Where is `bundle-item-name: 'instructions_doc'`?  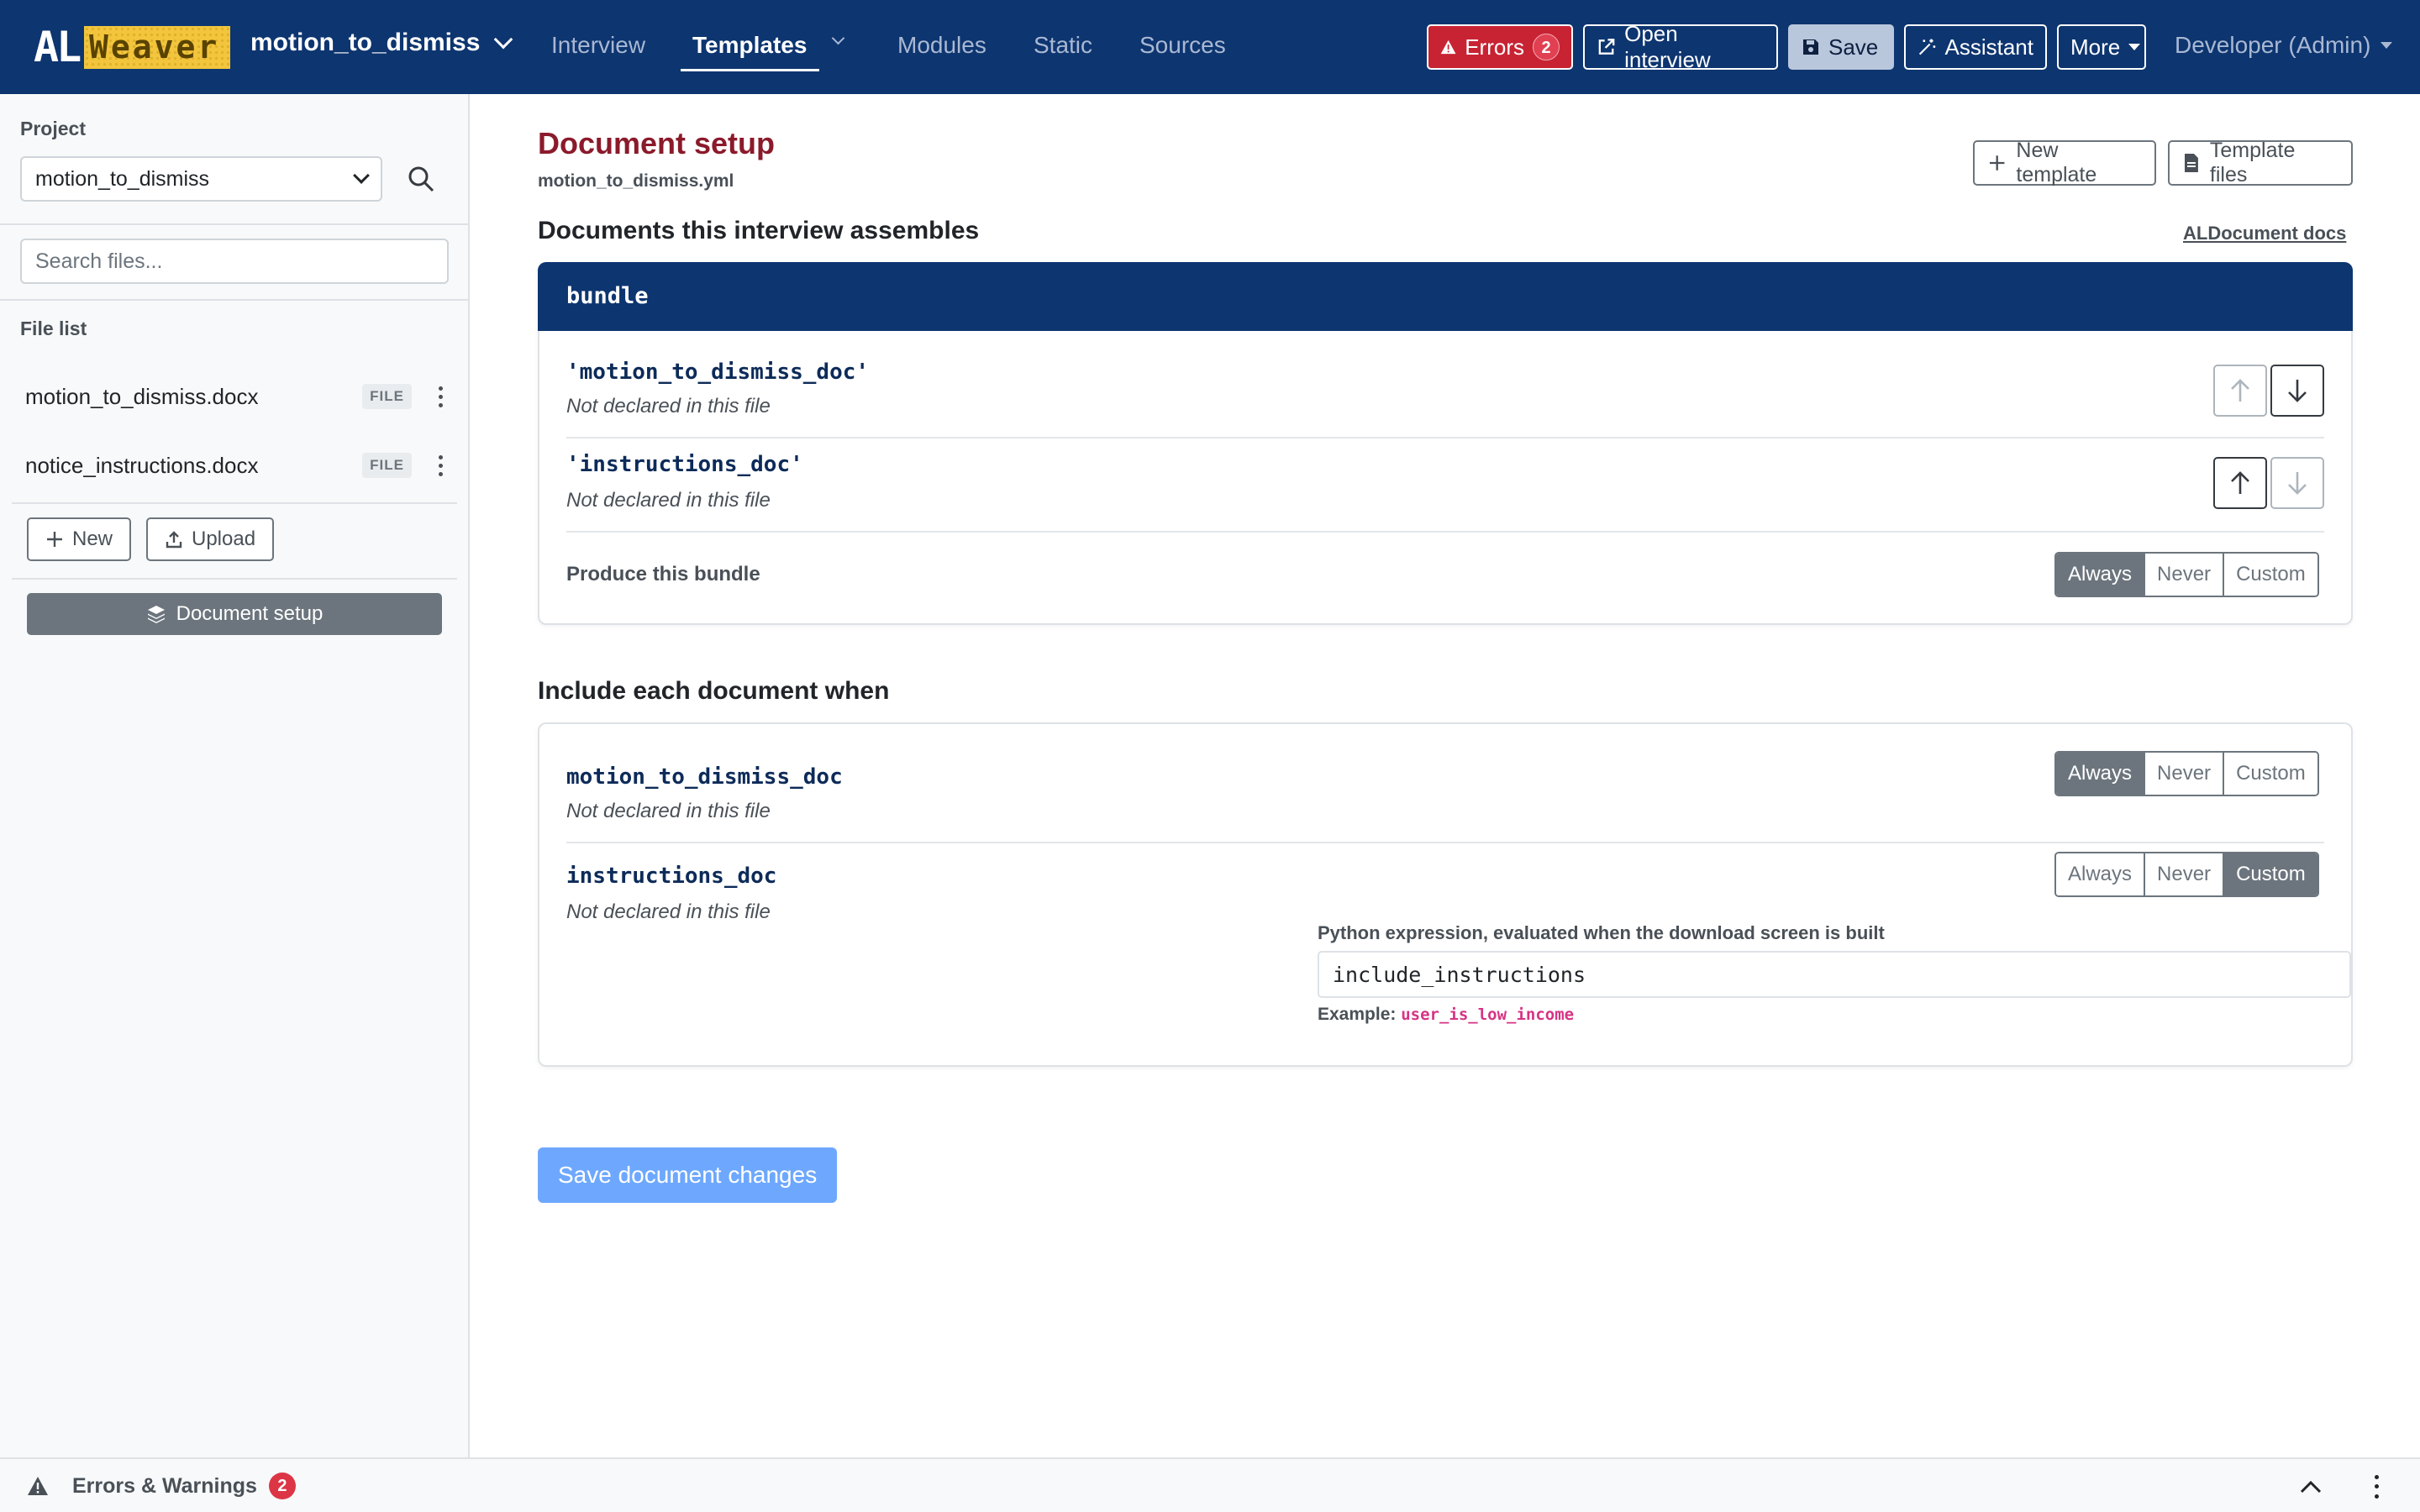 bundle-item-name: 'instructions_doc' is located at coordinates (684, 464).